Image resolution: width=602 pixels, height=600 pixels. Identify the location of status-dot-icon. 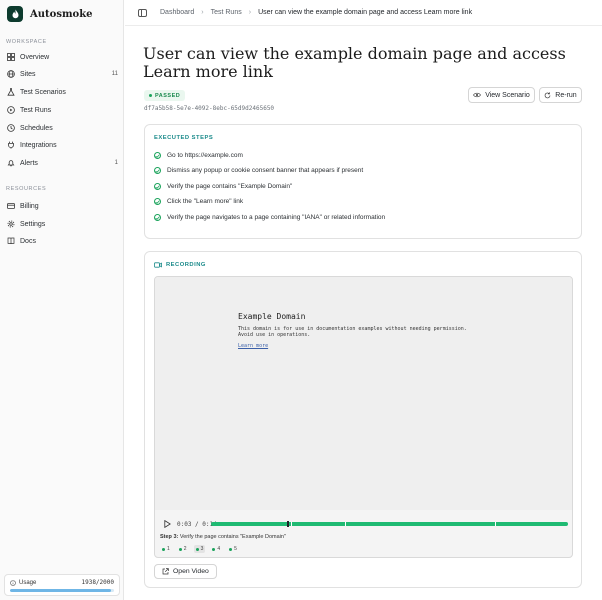
(150, 95).